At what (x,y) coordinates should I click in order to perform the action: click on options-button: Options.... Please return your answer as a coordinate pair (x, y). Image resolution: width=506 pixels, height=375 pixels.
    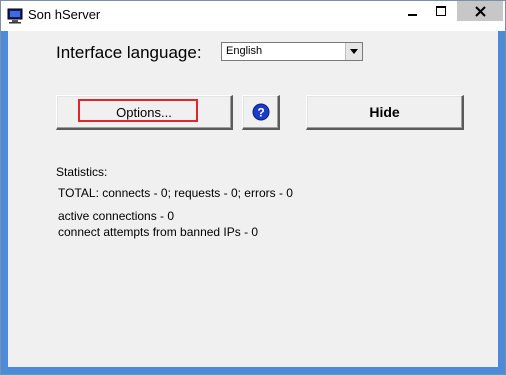
    Looking at the image, I should click on (144, 112).